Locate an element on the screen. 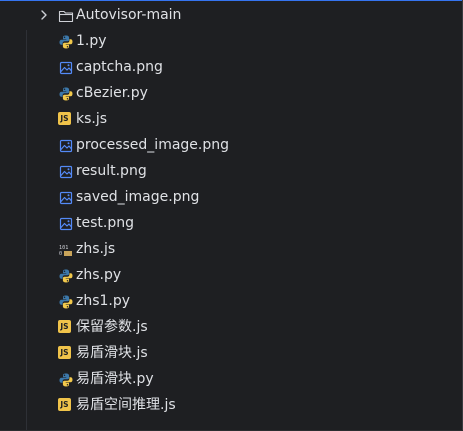 The height and width of the screenshot is (431, 463). file-name: 1.py is located at coordinates (91, 41).